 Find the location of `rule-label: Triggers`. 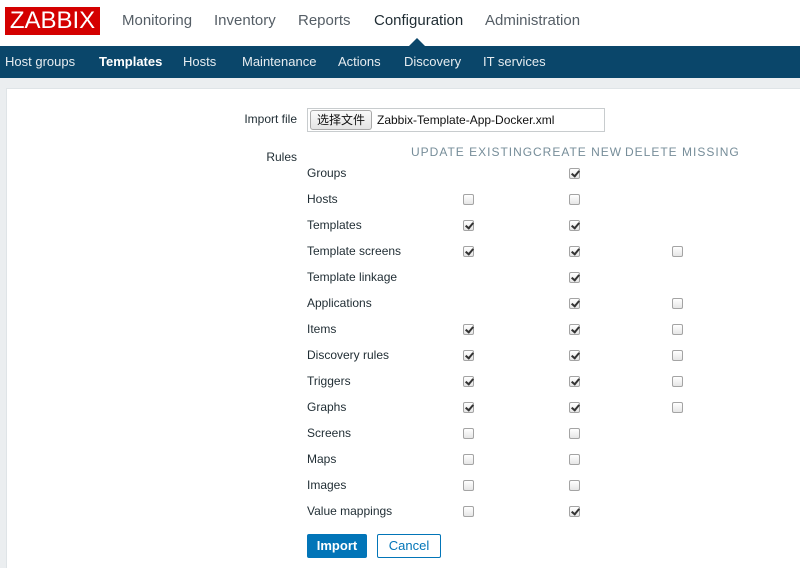

rule-label: Triggers is located at coordinates (329, 381).